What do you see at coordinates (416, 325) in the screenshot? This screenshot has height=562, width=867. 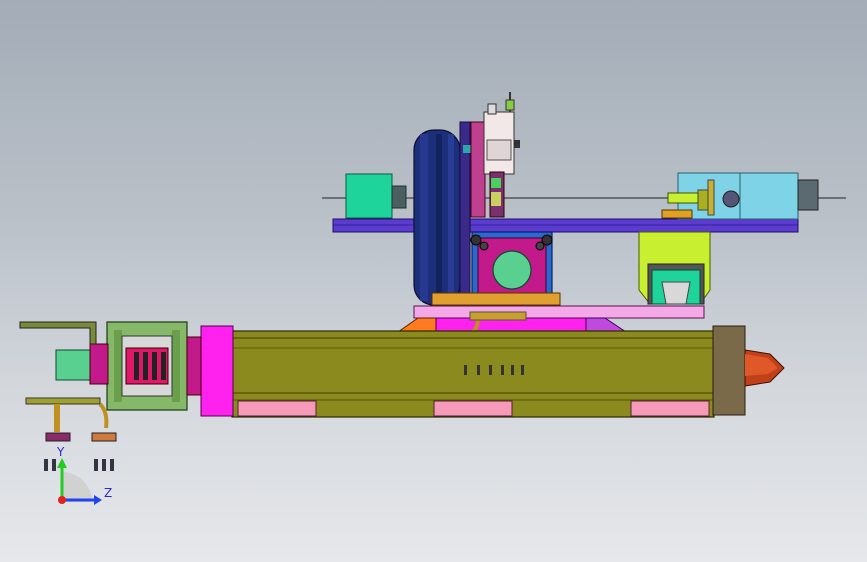 I see `left-wedge` at bounding box center [416, 325].